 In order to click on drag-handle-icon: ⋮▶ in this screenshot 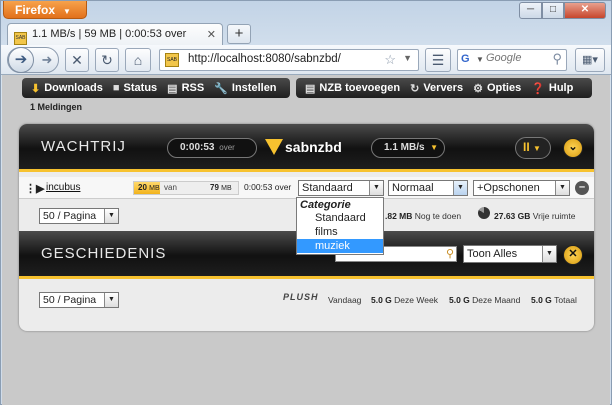, I will do `click(34, 188)`.